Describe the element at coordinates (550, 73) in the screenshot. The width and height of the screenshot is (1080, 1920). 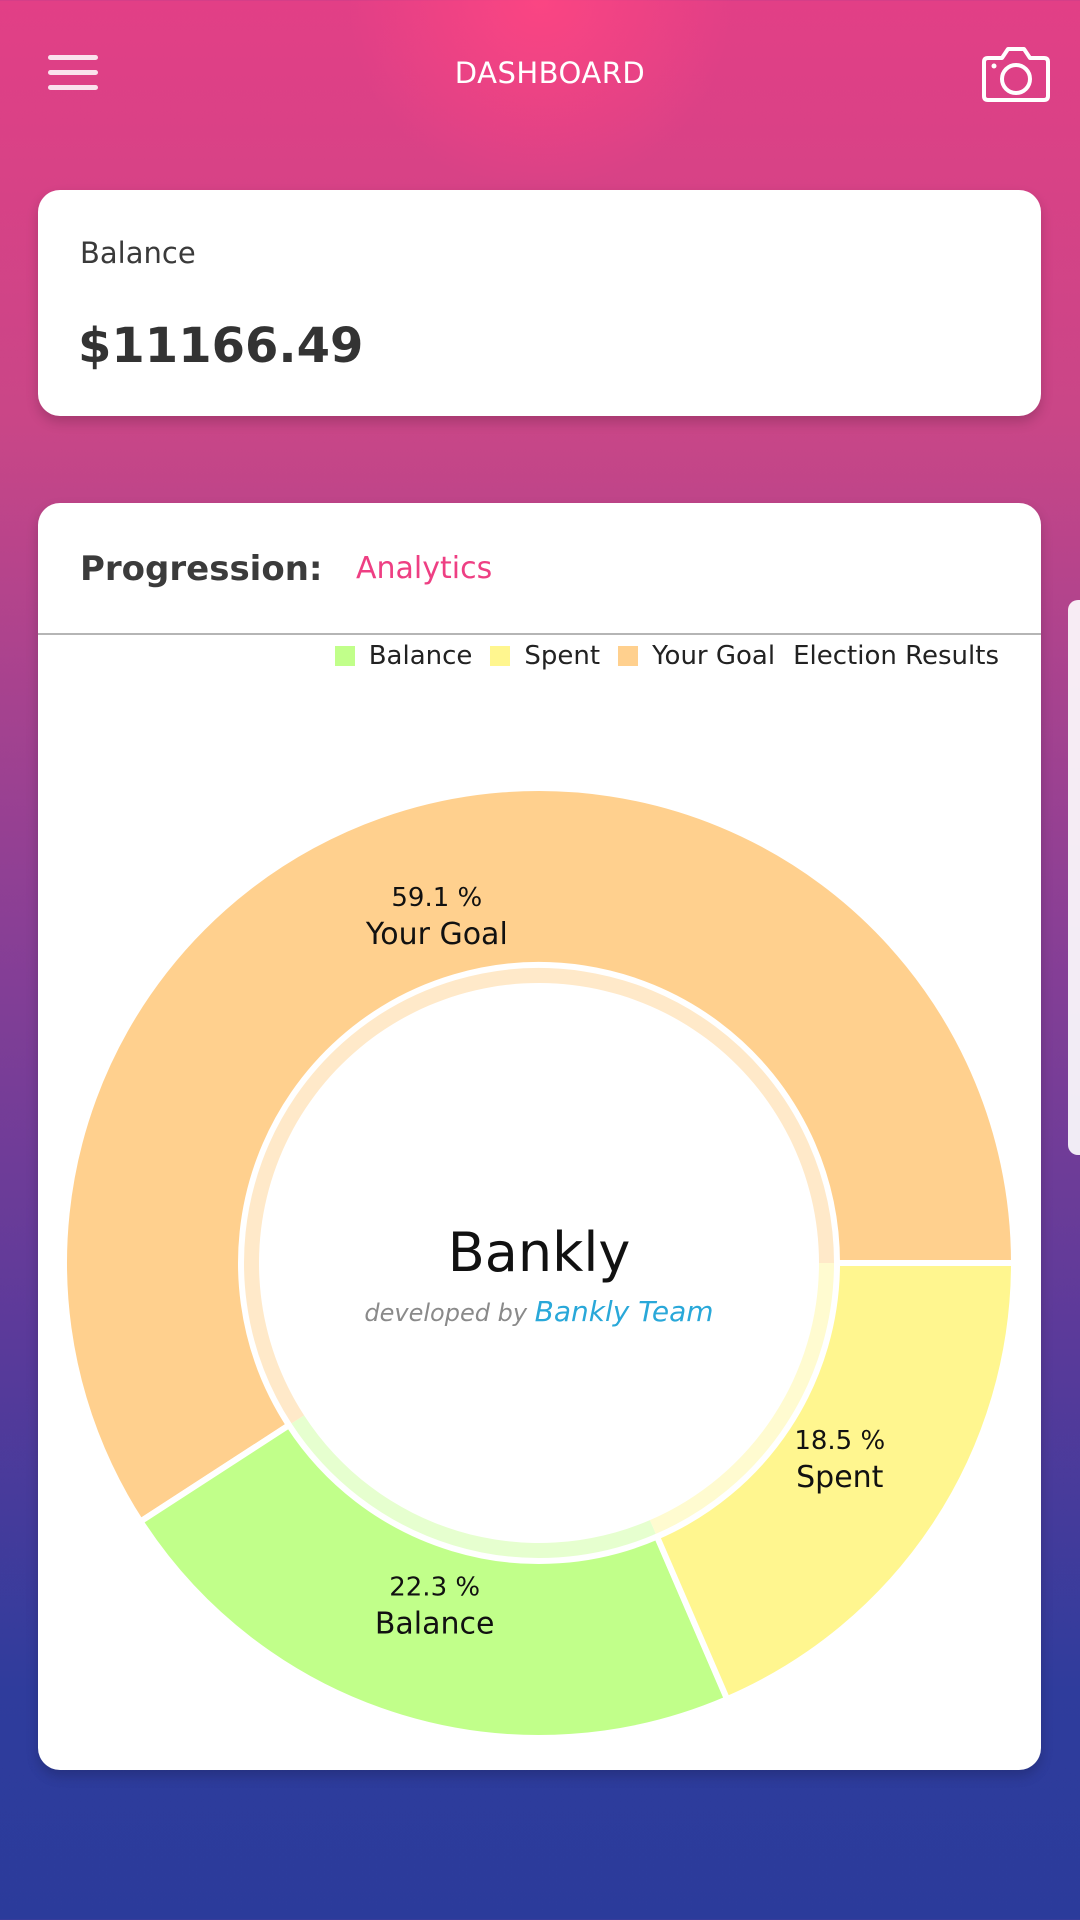
I see `page-title: DASHBOARD` at that location.